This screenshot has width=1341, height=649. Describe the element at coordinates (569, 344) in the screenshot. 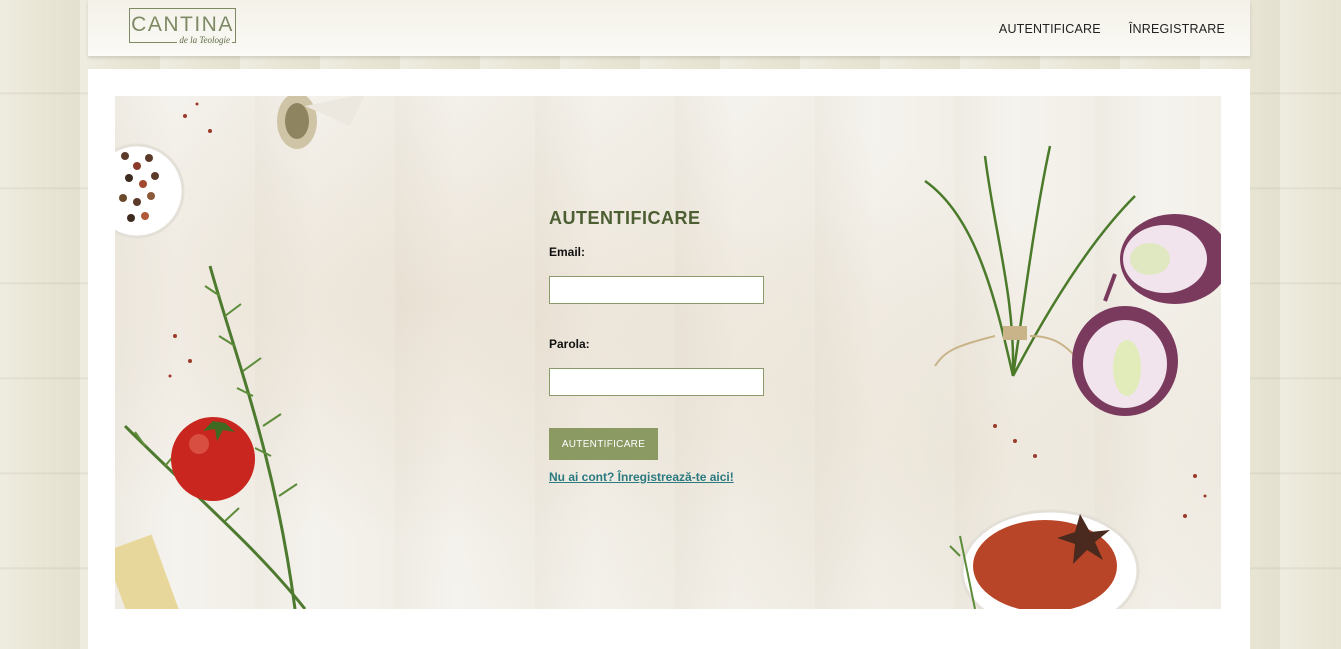

I see `password-label: Parola:` at that location.